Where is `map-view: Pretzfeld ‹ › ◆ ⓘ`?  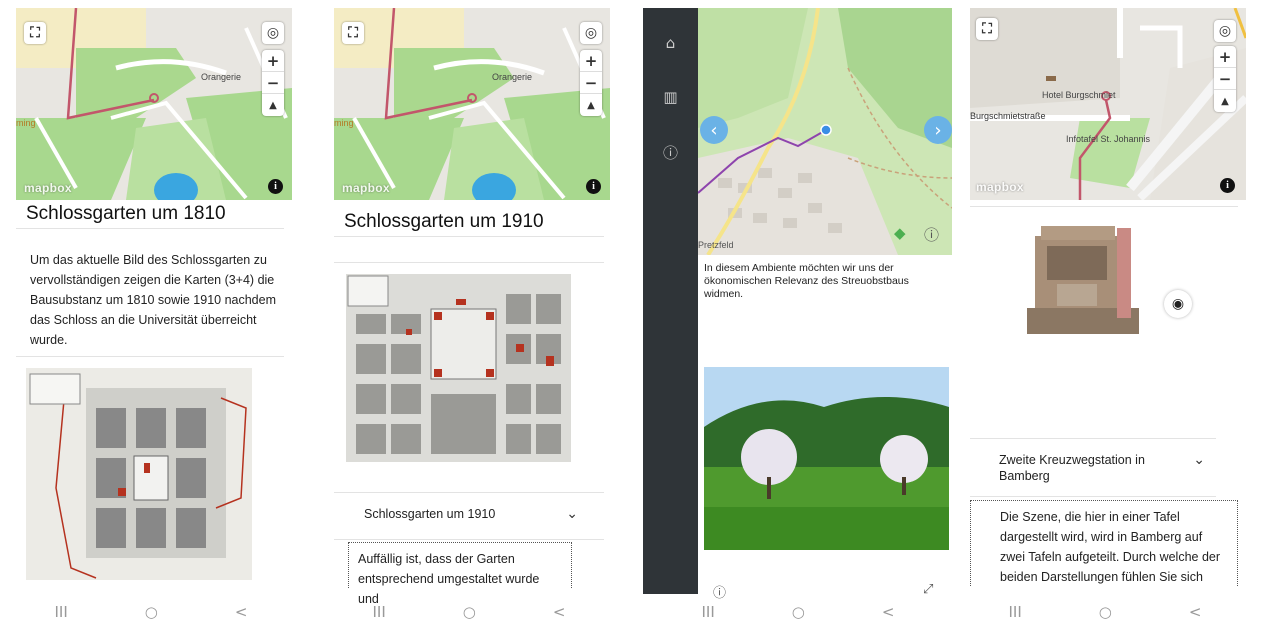 map-view: Pretzfeld ‹ › ◆ ⓘ is located at coordinates (825, 131).